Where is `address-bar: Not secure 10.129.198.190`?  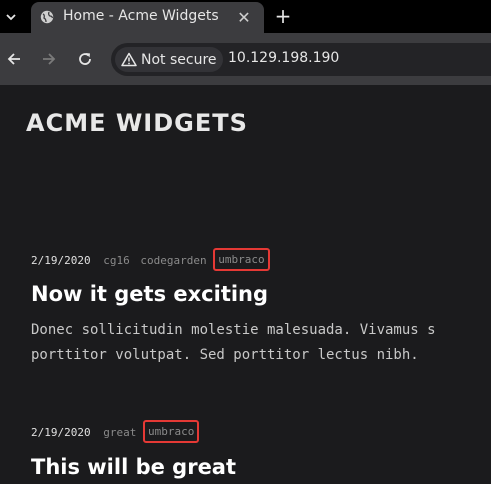
address-bar: Not secure 10.129.198.190 is located at coordinates (301, 59).